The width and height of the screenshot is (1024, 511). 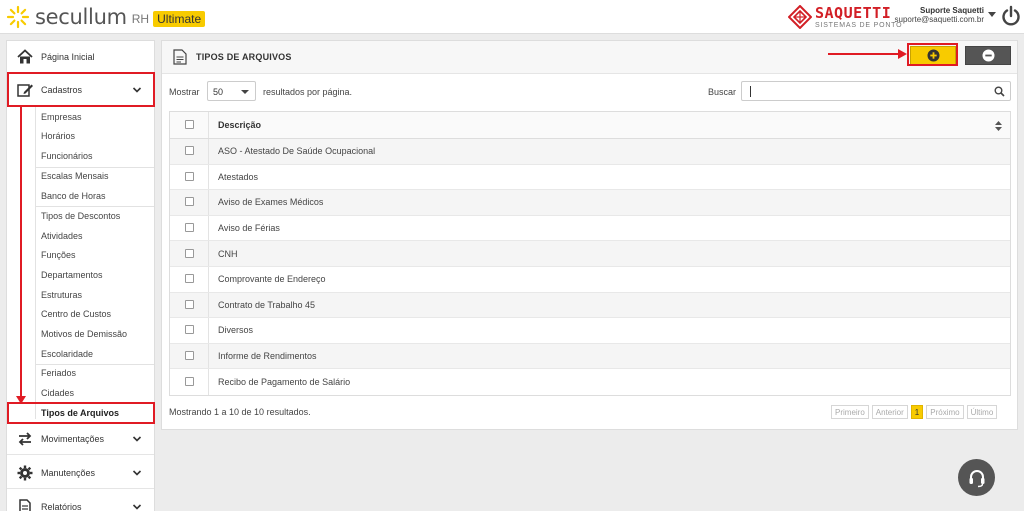 What do you see at coordinates (245, 92) in the screenshot?
I see `caret-down-icon` at bounding box center [245, 92].